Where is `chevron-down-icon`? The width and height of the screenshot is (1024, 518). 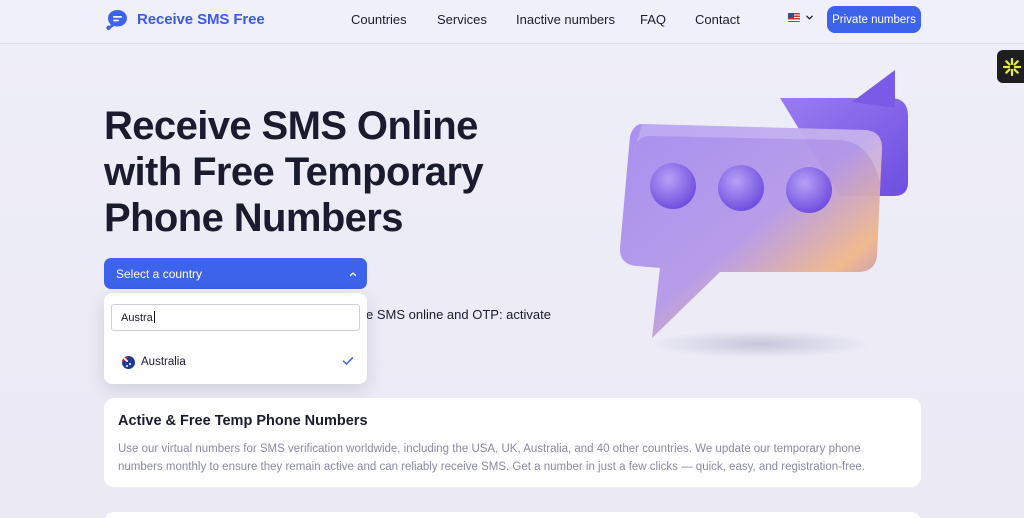 chevron-down-icon is located at coordinates (809, 17).